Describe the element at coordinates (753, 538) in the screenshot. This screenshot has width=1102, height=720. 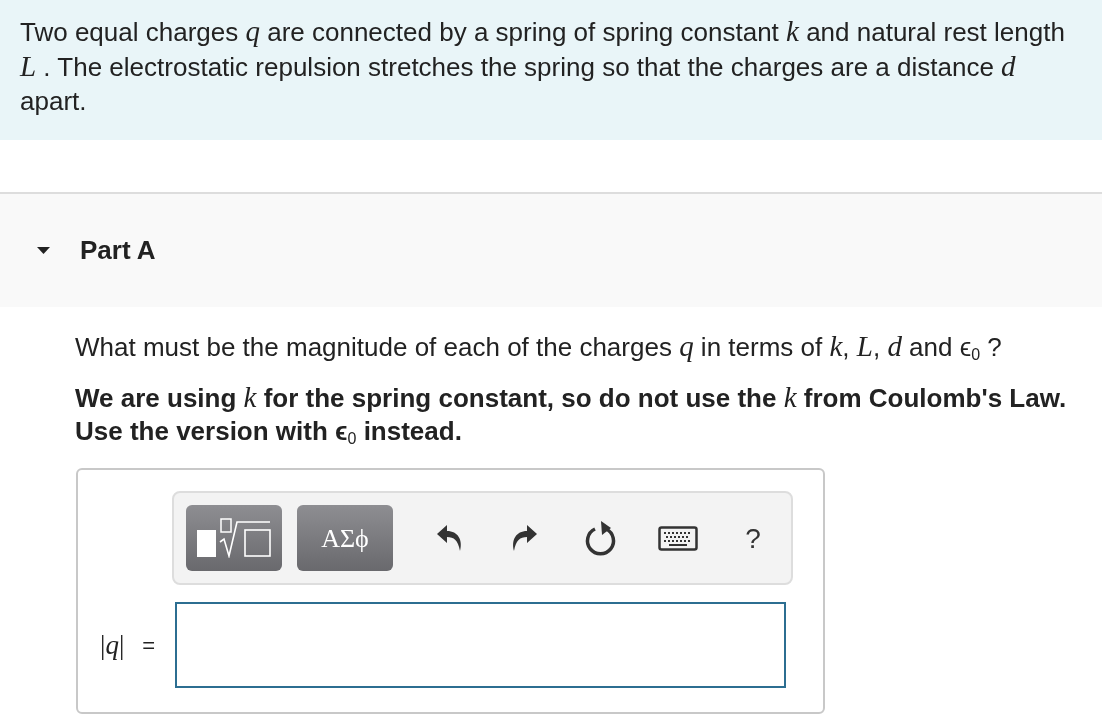
I see `help-button: ?` at that location.